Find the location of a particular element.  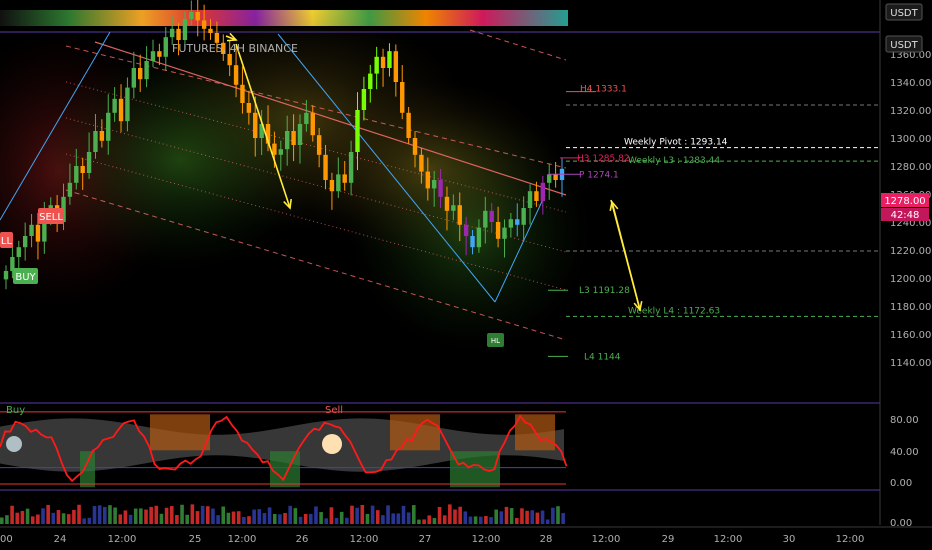

sell-signal-label: SELL is located at coordinates (51, 217).